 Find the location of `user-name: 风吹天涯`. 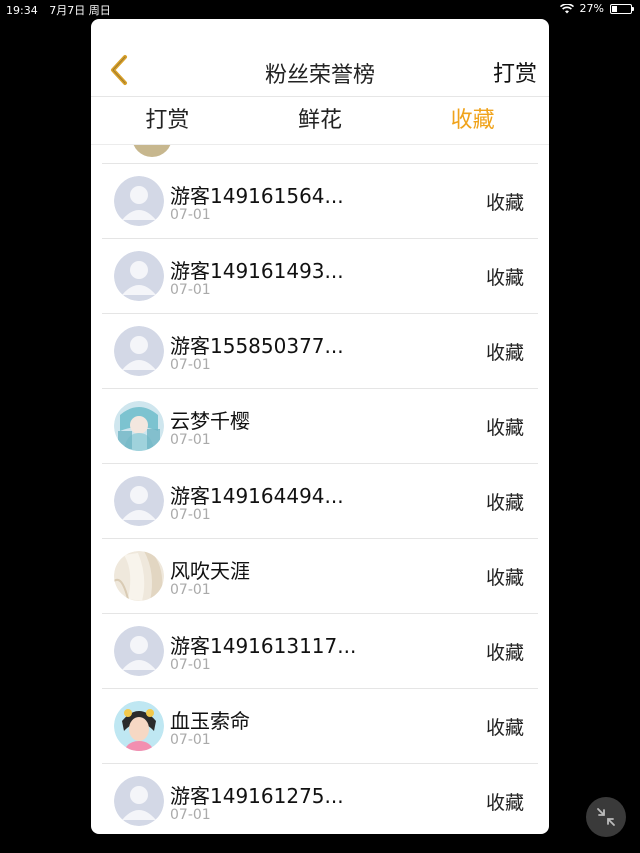

user-name: 风吹天涯 is located at coordinates (210, 571).